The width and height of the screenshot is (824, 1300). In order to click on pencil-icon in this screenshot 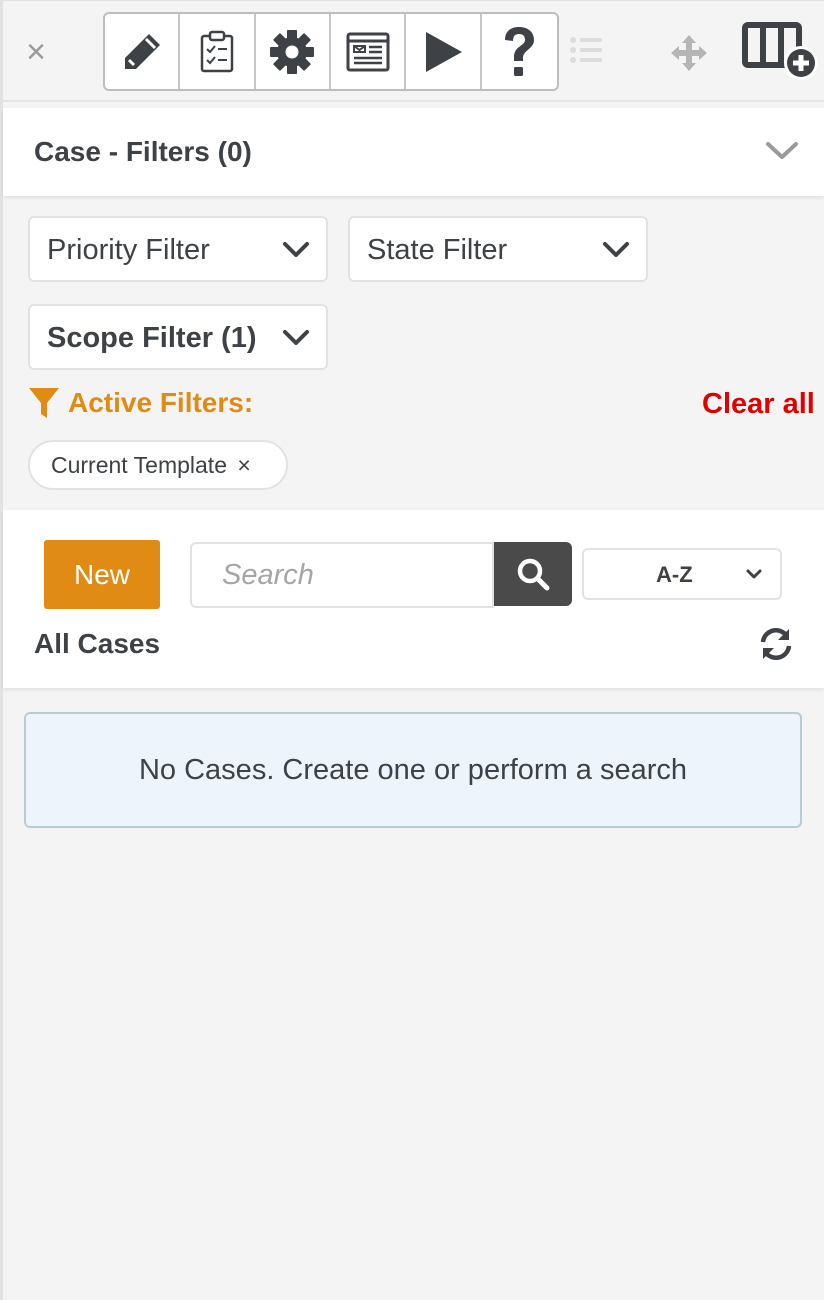, I will do `click(142, 51)`.